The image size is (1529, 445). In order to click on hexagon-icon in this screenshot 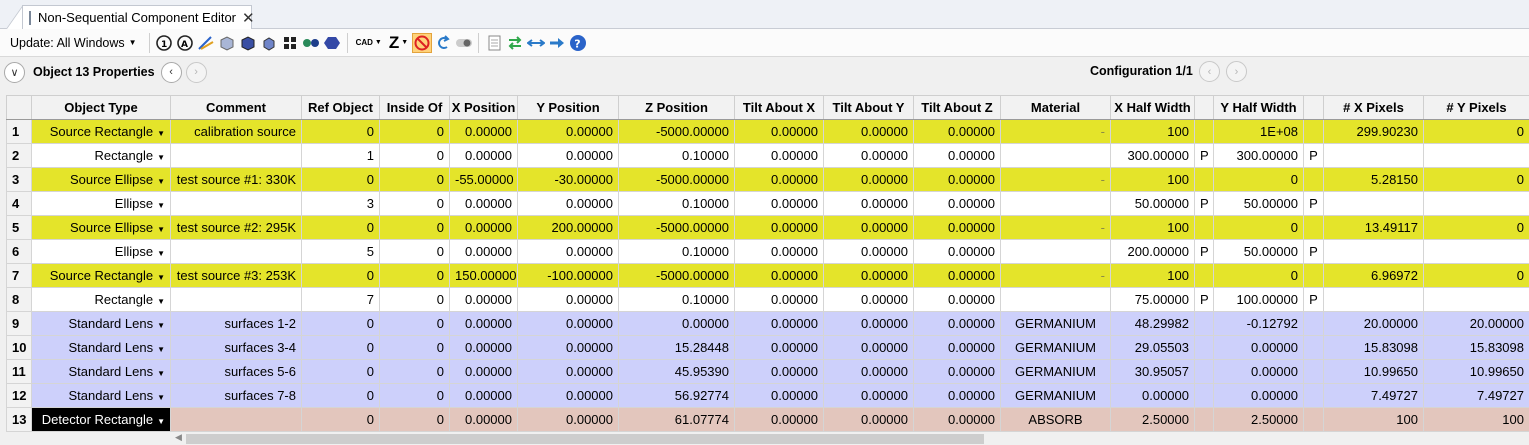, I will do `click(332, 43)`.